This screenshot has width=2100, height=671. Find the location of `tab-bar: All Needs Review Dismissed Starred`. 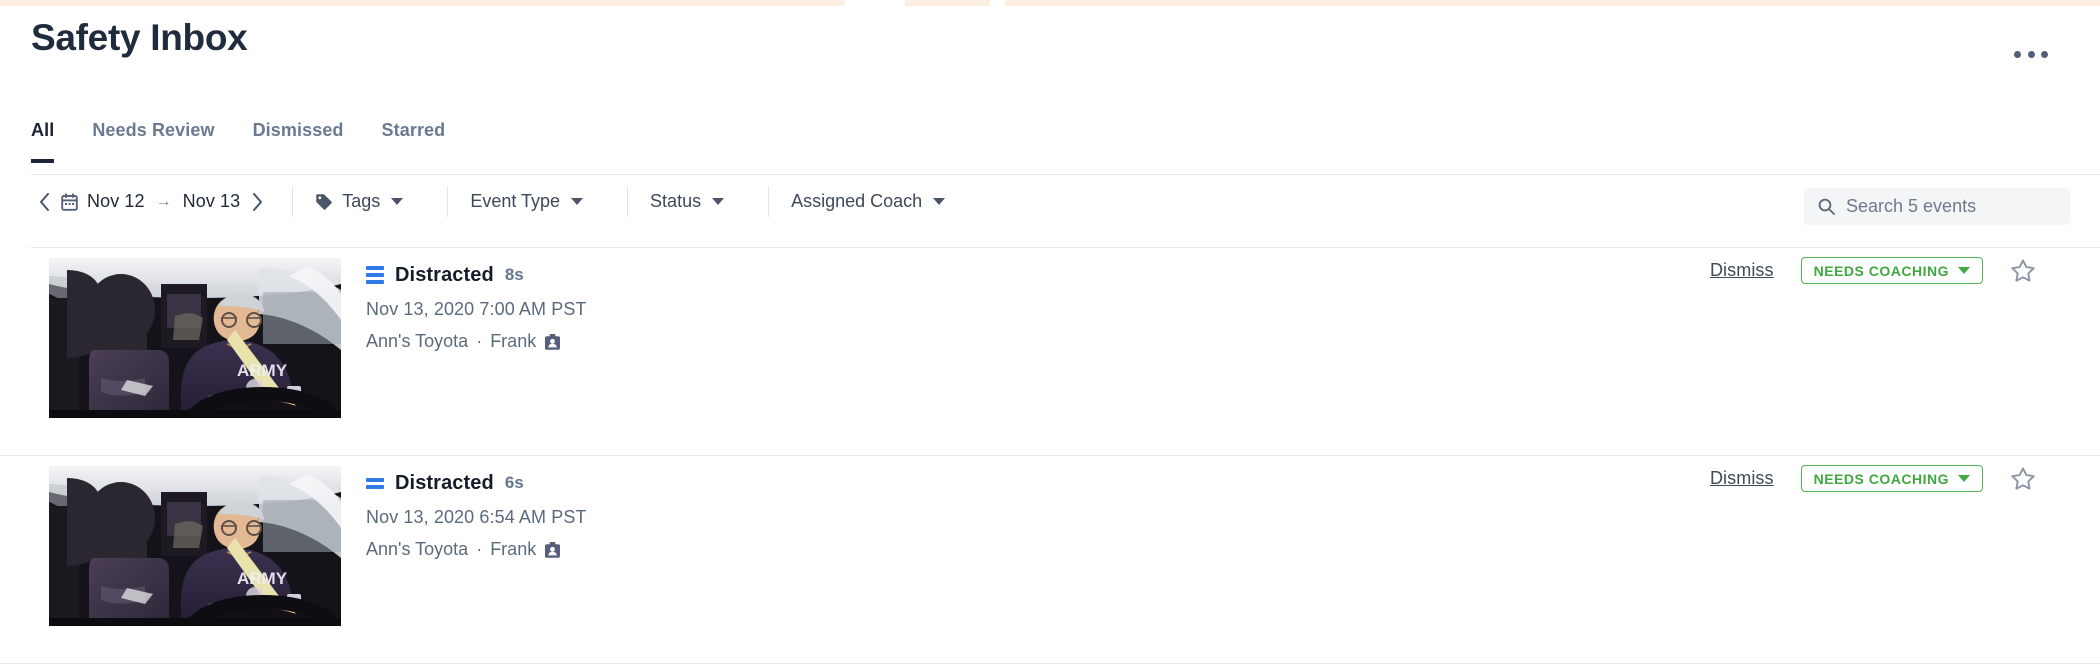

tab-bar: All Needs Review Dismissed Starred is located at coordinates (1065, 144).